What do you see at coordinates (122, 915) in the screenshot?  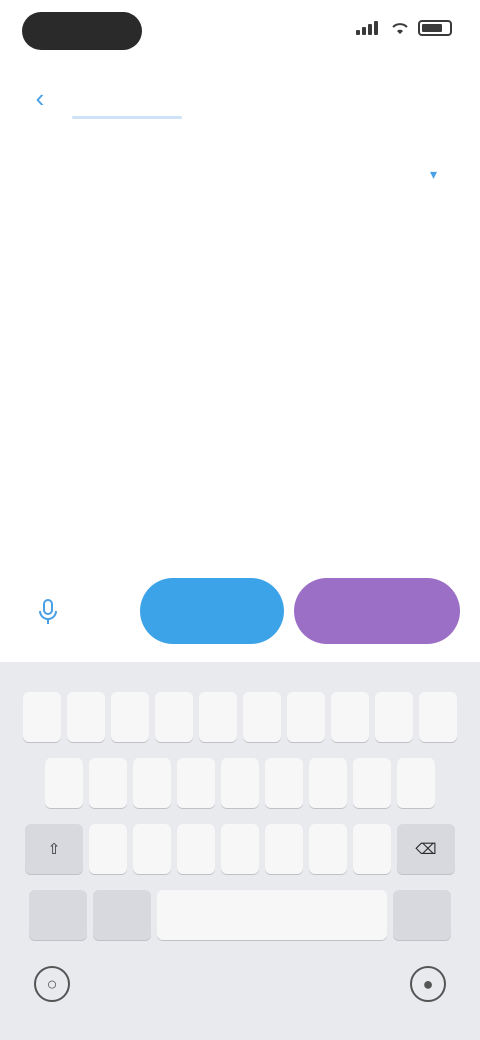 I see `emoji-key` at bounding box center [122, 915].